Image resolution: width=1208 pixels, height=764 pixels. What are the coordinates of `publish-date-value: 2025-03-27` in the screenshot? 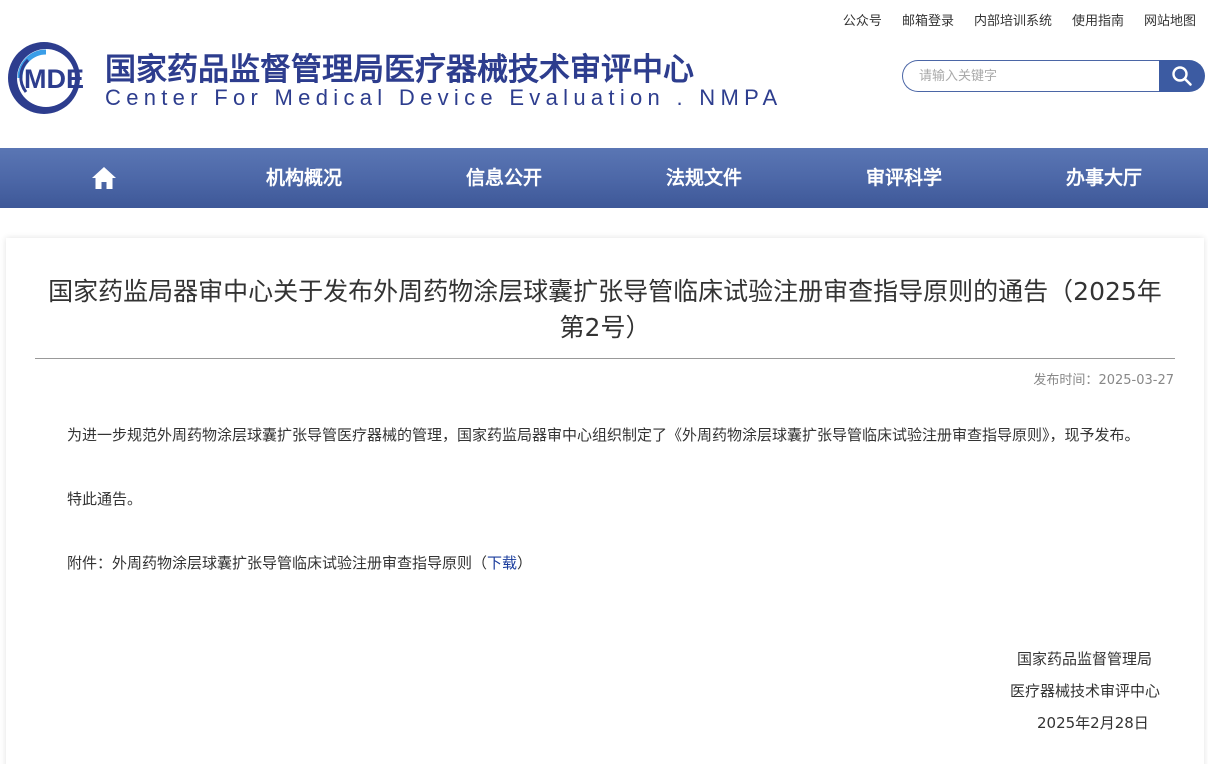 It's located at (1136, 380).